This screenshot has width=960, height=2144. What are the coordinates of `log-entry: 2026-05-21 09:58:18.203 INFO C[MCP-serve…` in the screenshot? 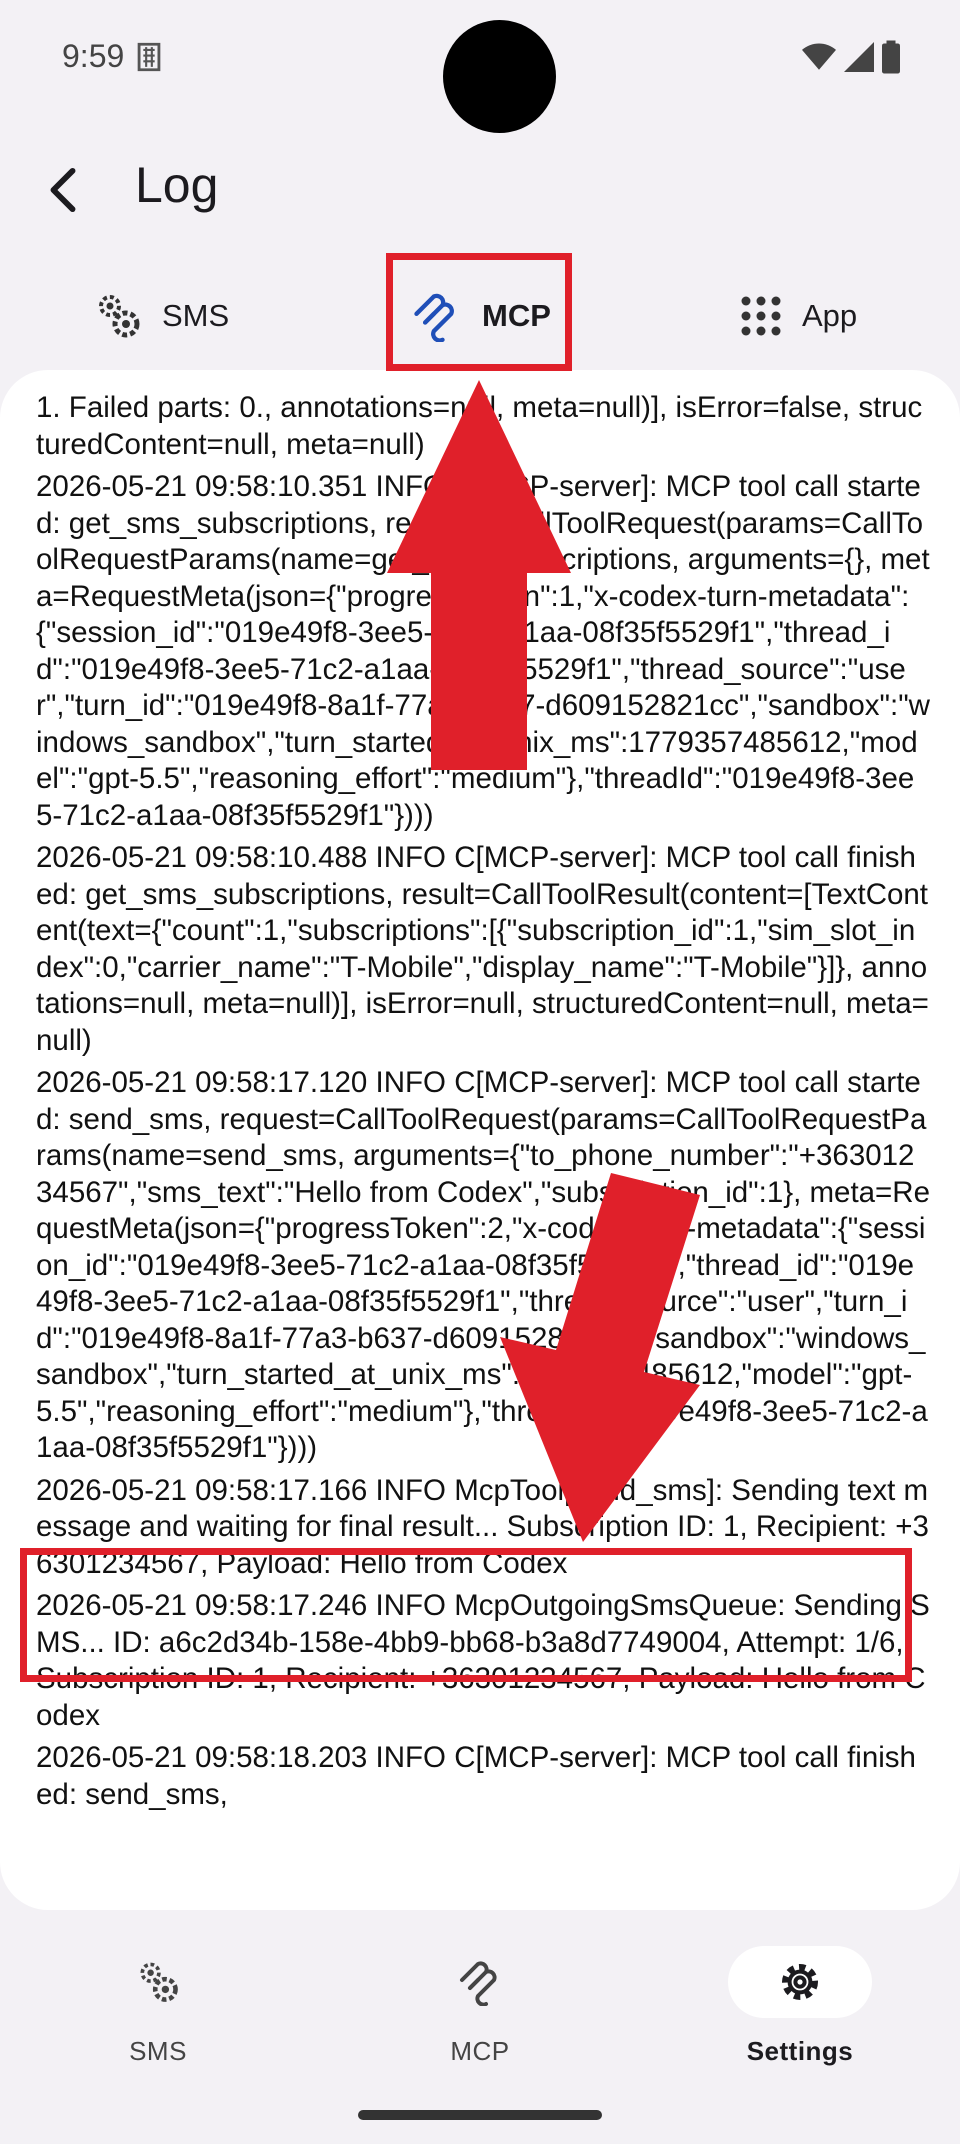 It's located at (476, 1776).